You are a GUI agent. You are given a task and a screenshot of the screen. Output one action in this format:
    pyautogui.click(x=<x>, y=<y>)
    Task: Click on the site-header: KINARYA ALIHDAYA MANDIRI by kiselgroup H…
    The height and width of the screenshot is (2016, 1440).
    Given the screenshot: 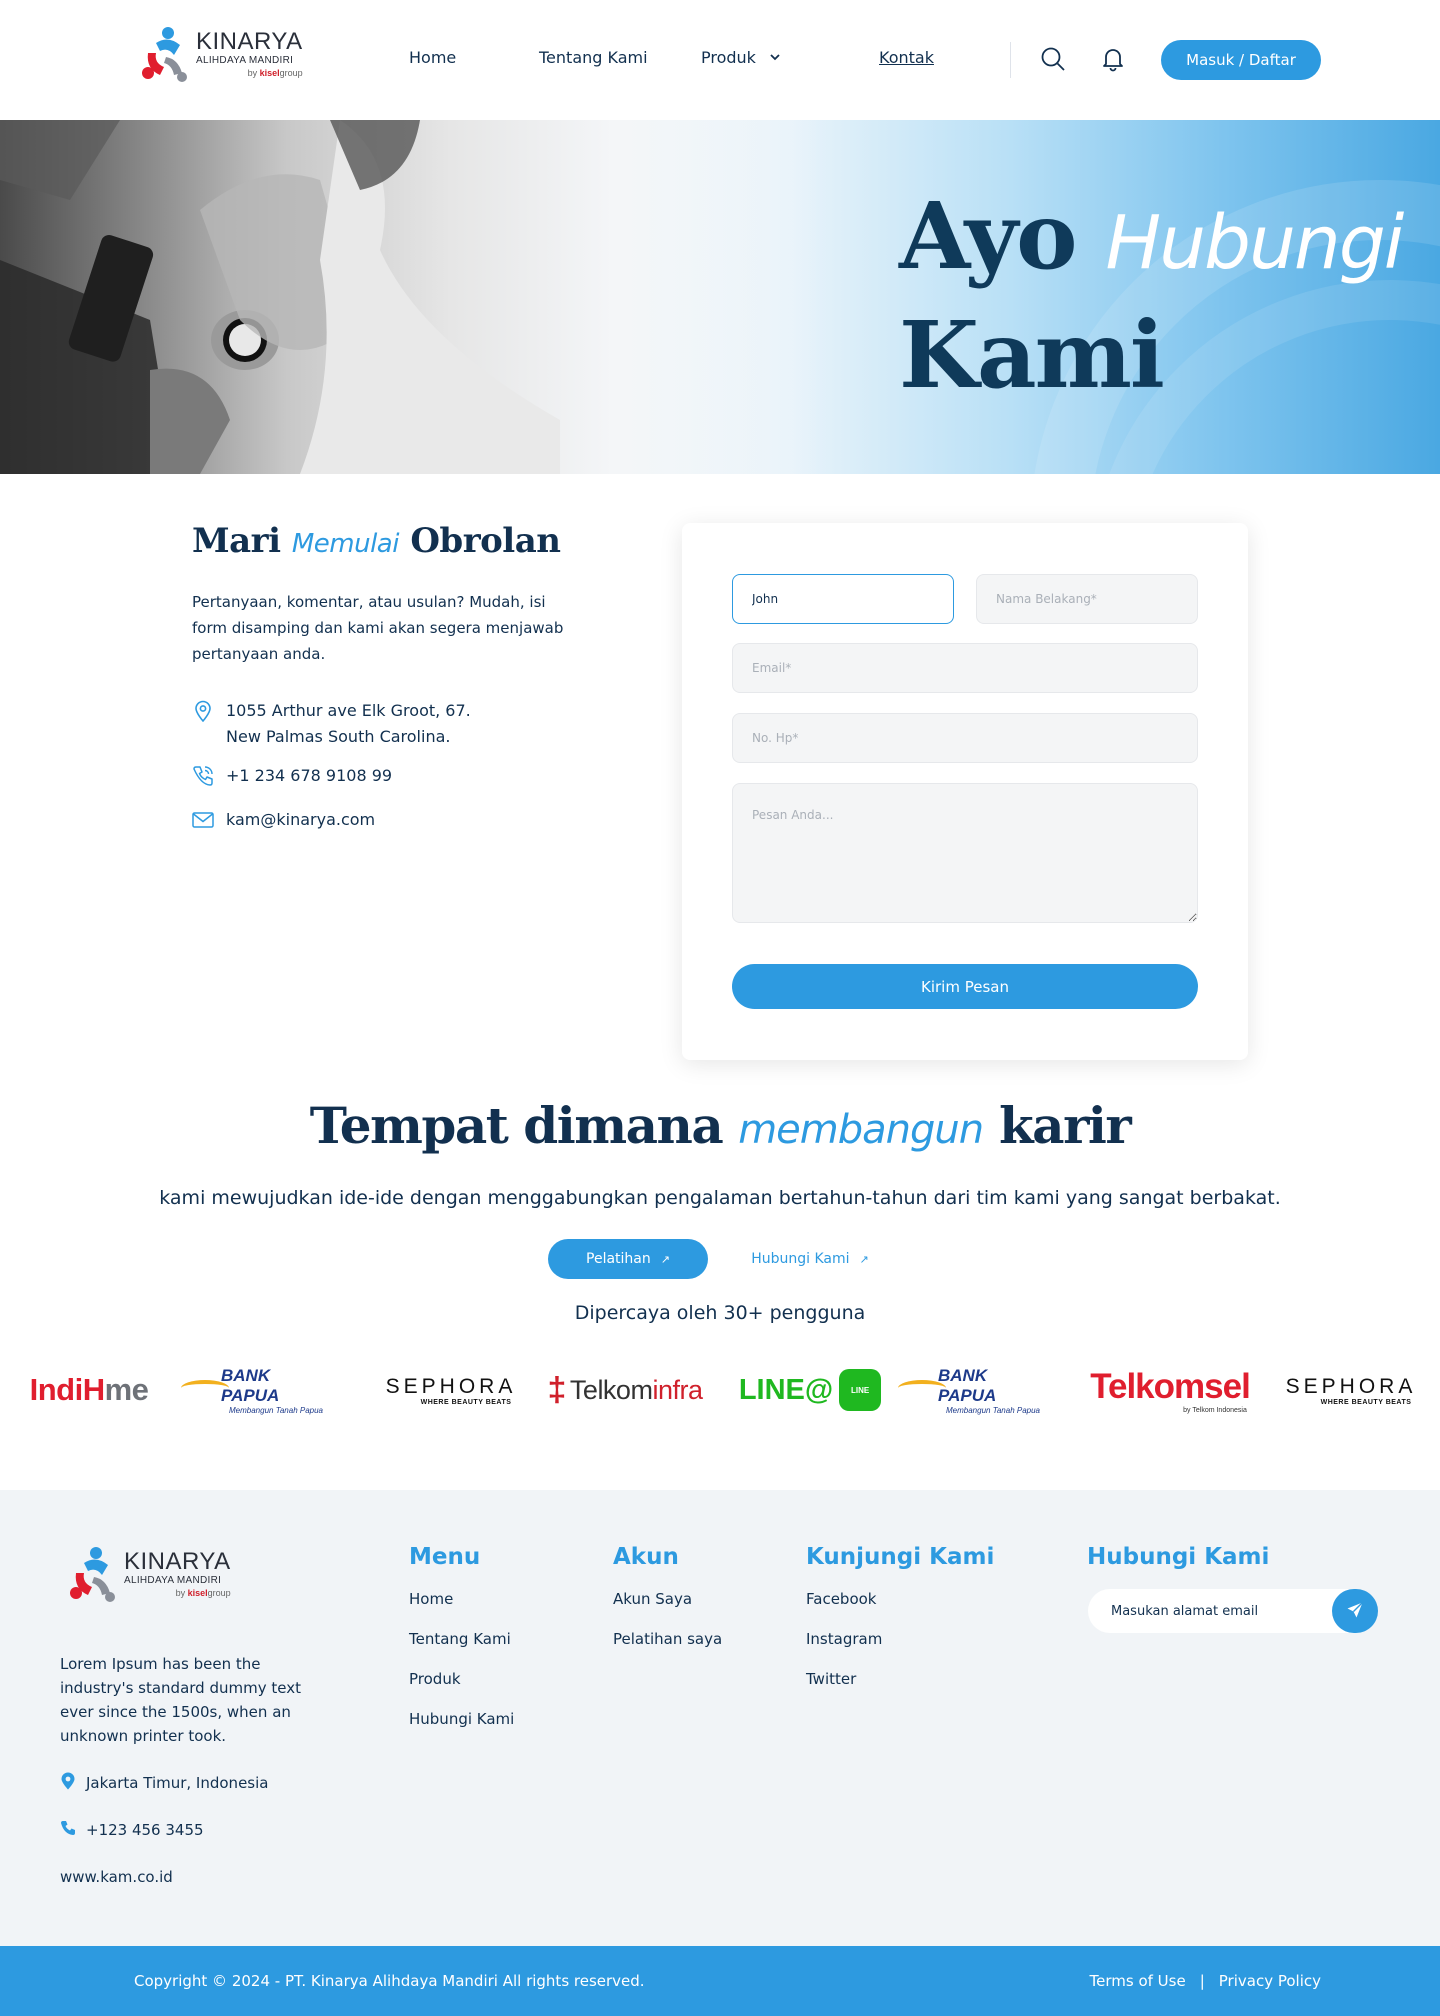 What is the action you would take?
    pyautogui.click(x=720, y=60)
    